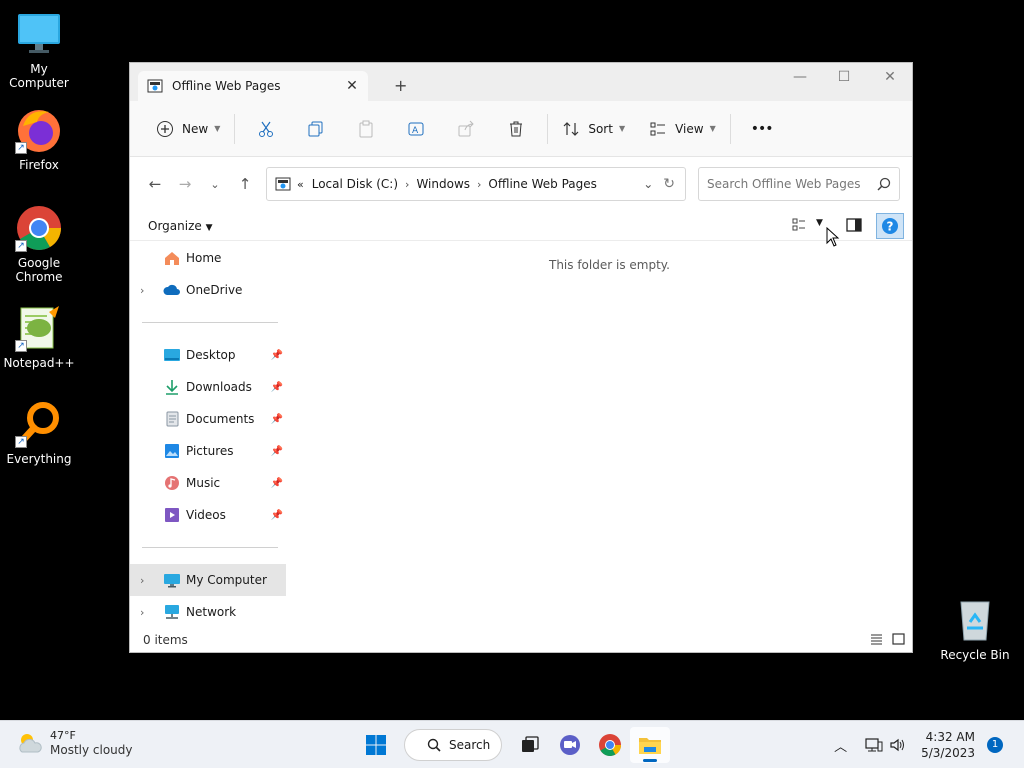  What do you see at coordinates (762, 129) in the screenshot?
I see `see-more-button: •••` at bounding box center [762, 129].